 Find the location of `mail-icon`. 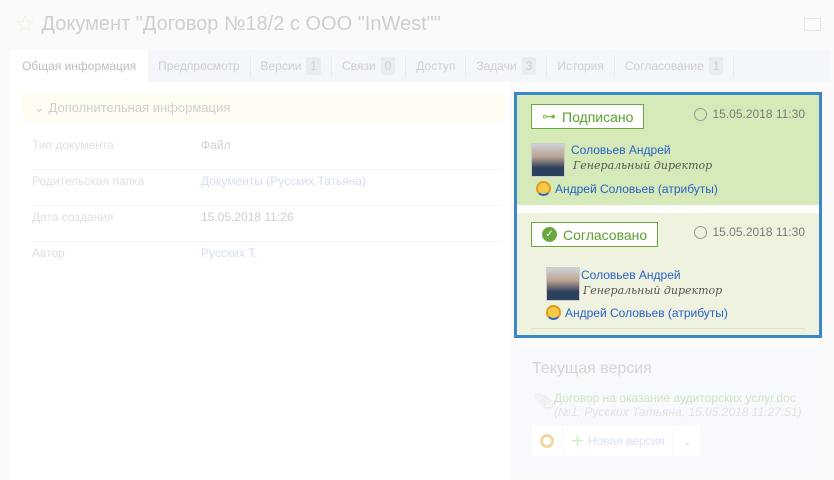

mail-icon is located at coordinates (812, 24).